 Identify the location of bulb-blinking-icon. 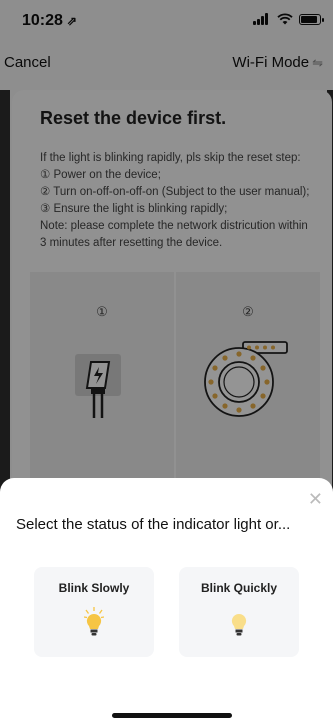
(94, 621).